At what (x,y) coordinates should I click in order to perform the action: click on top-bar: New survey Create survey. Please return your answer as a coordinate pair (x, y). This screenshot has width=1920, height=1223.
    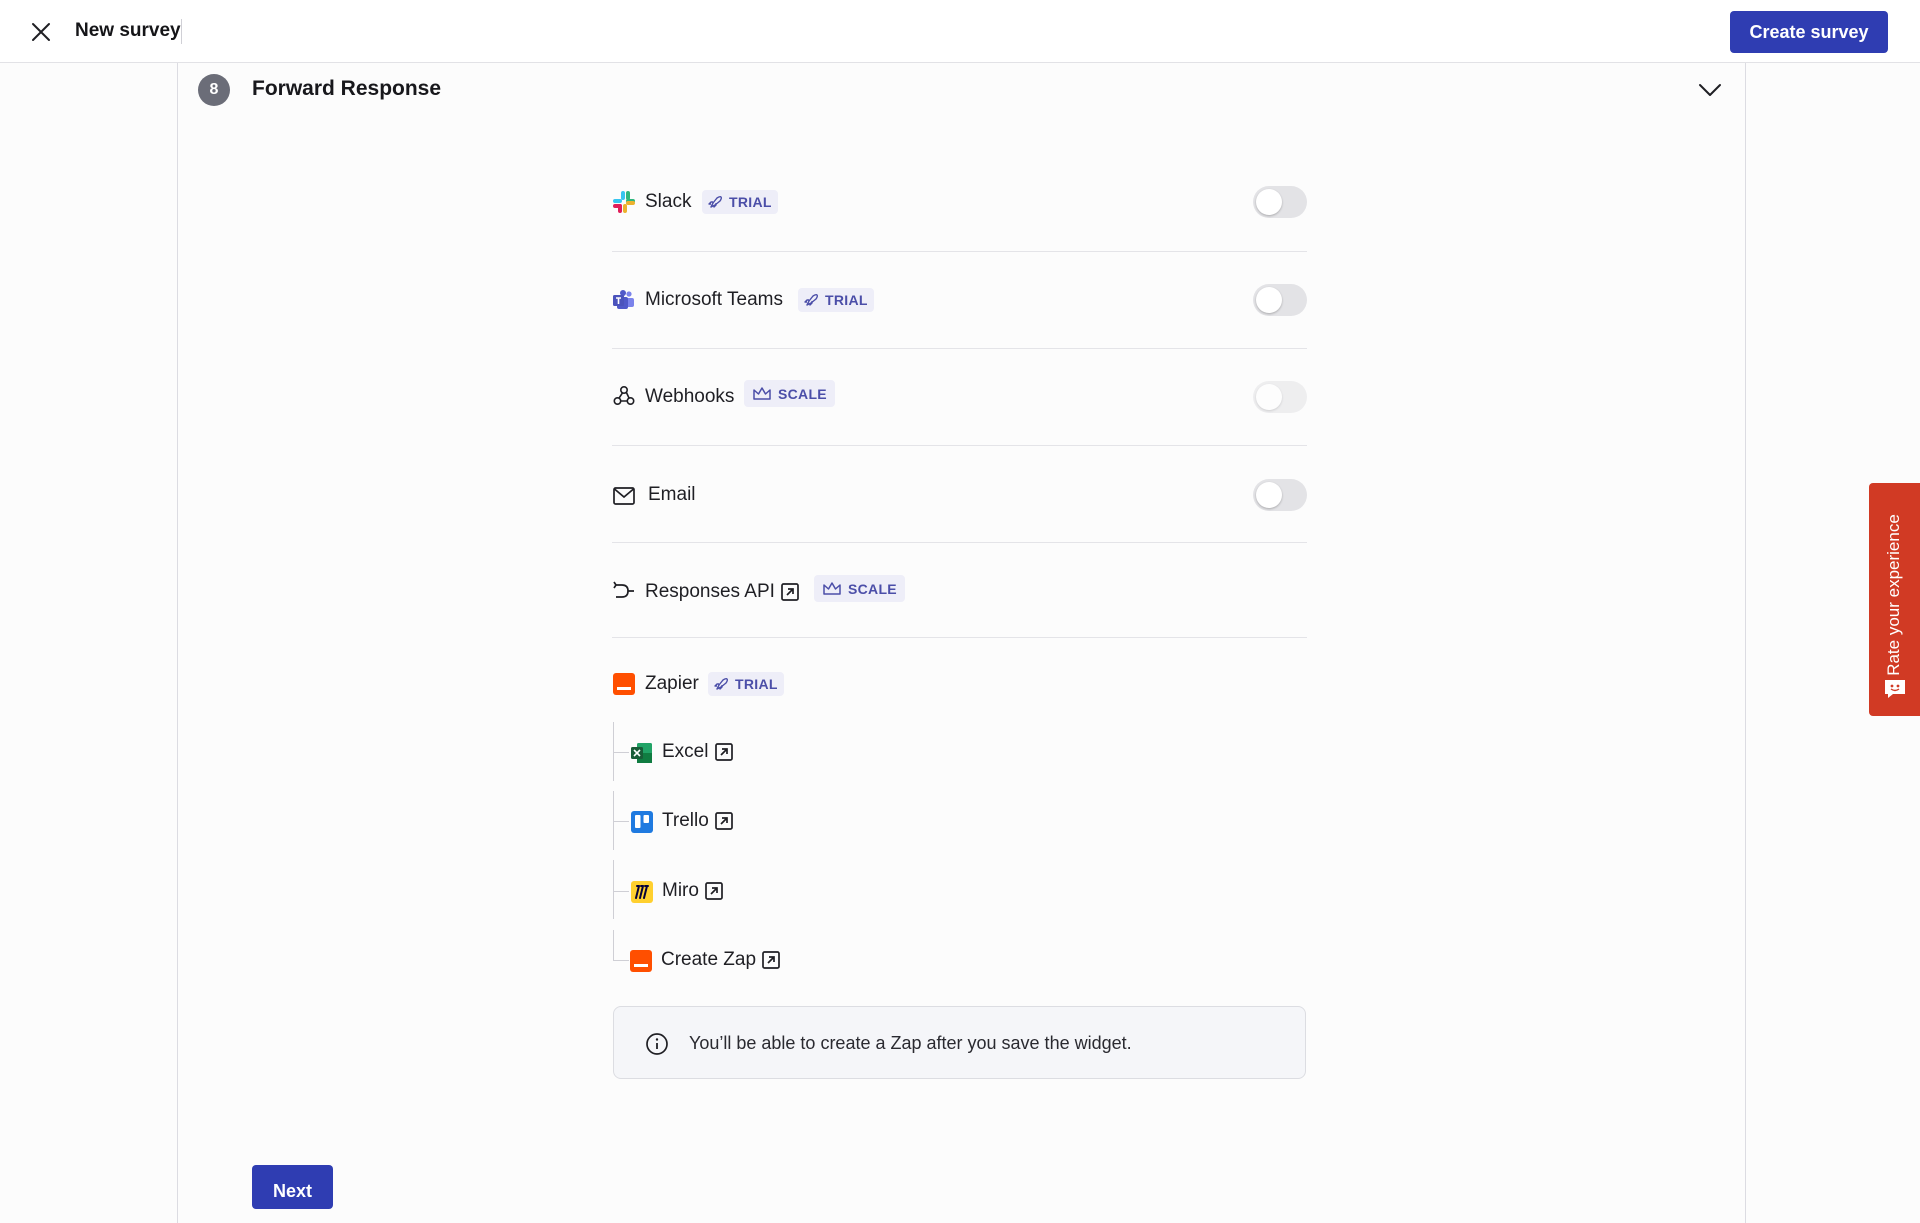
    Looking at the image, I should click on (960, 31).